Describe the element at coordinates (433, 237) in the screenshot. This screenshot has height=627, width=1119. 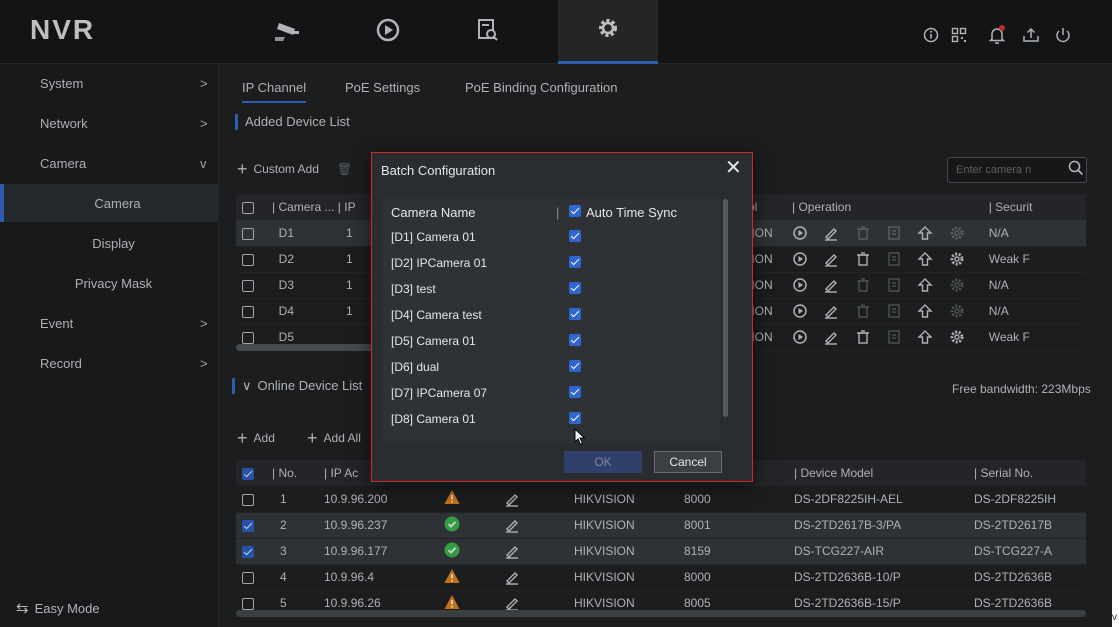
I see `camera-name: [D1] Camera 01` at that location.